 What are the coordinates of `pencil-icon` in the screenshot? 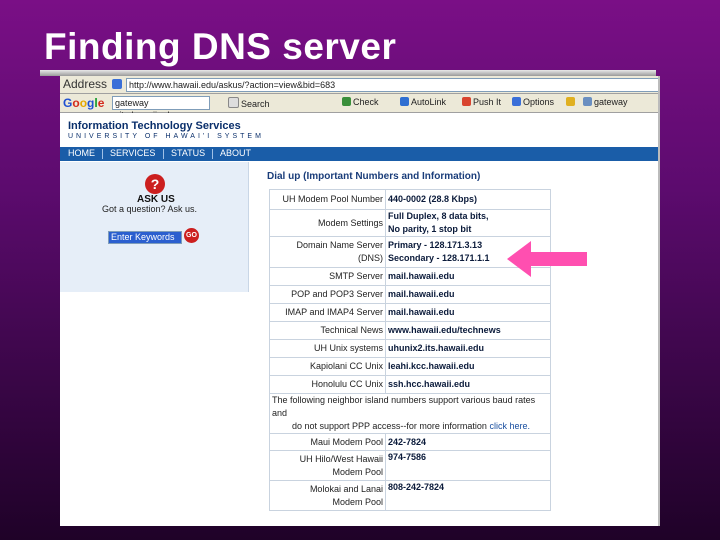 It's located at (570, 101).